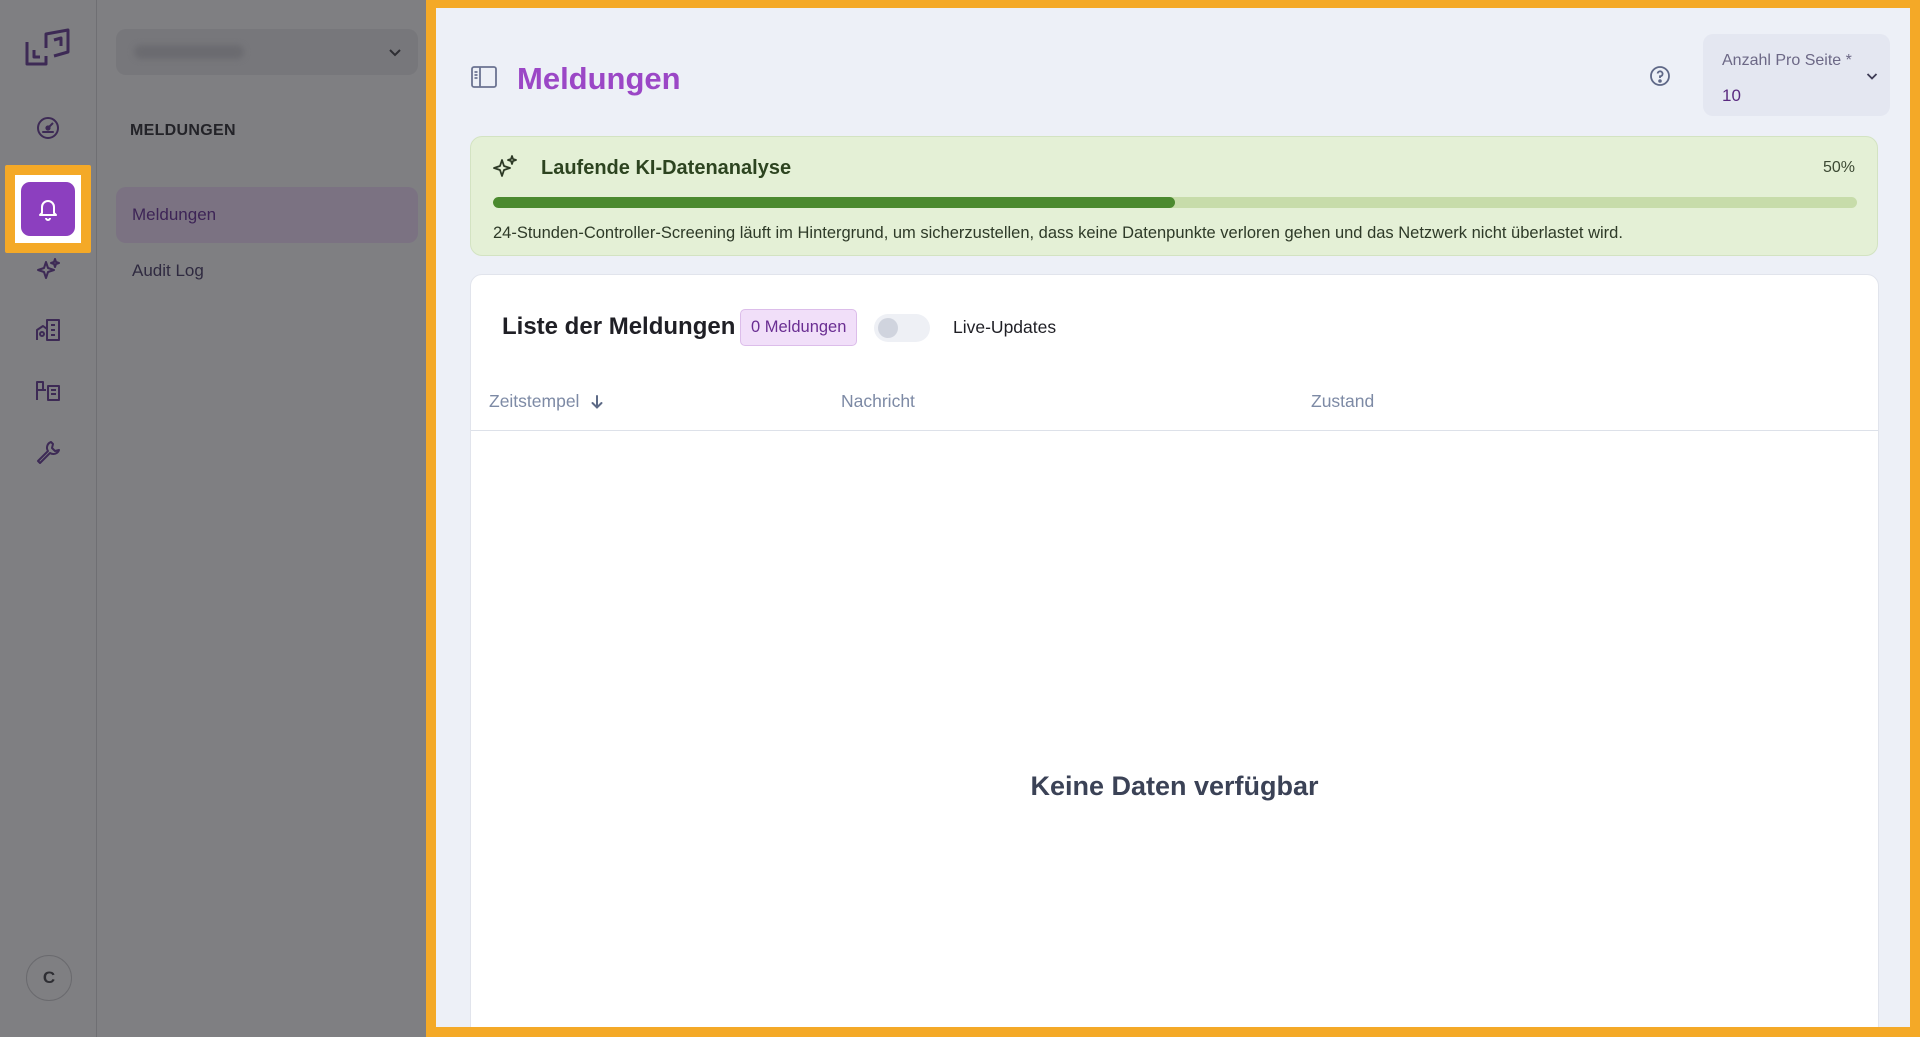 The height and width of the screenshot is (1037, 1920). What do you see at coordinates (834, 202) in the screenshot?
I see `ai-analysis-progress-fill` at bounding box center [834, 202].